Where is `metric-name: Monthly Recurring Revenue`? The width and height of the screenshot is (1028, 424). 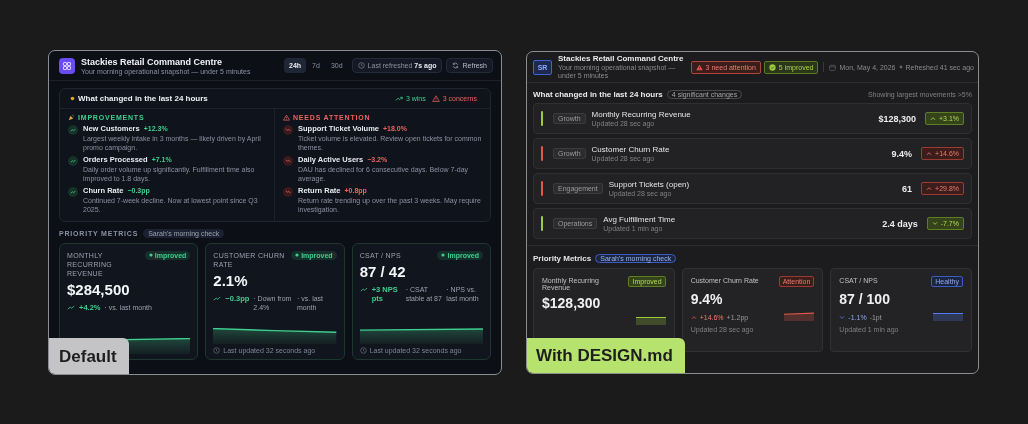 metric-name: Monthly Recurring Revenue is located at coordinates (641, 114).